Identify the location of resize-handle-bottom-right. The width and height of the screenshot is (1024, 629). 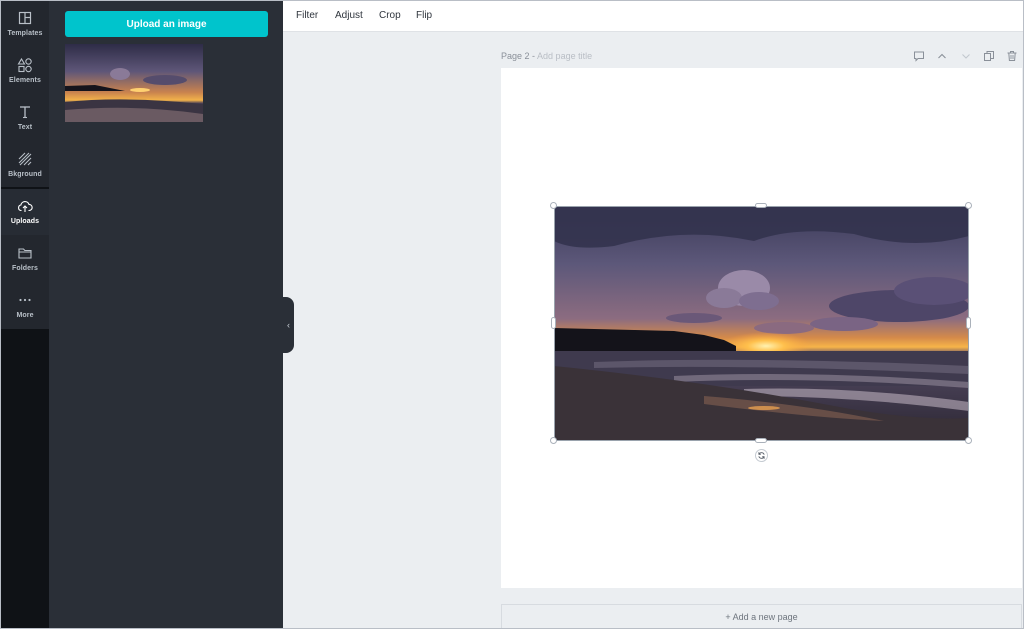
(968, 440).